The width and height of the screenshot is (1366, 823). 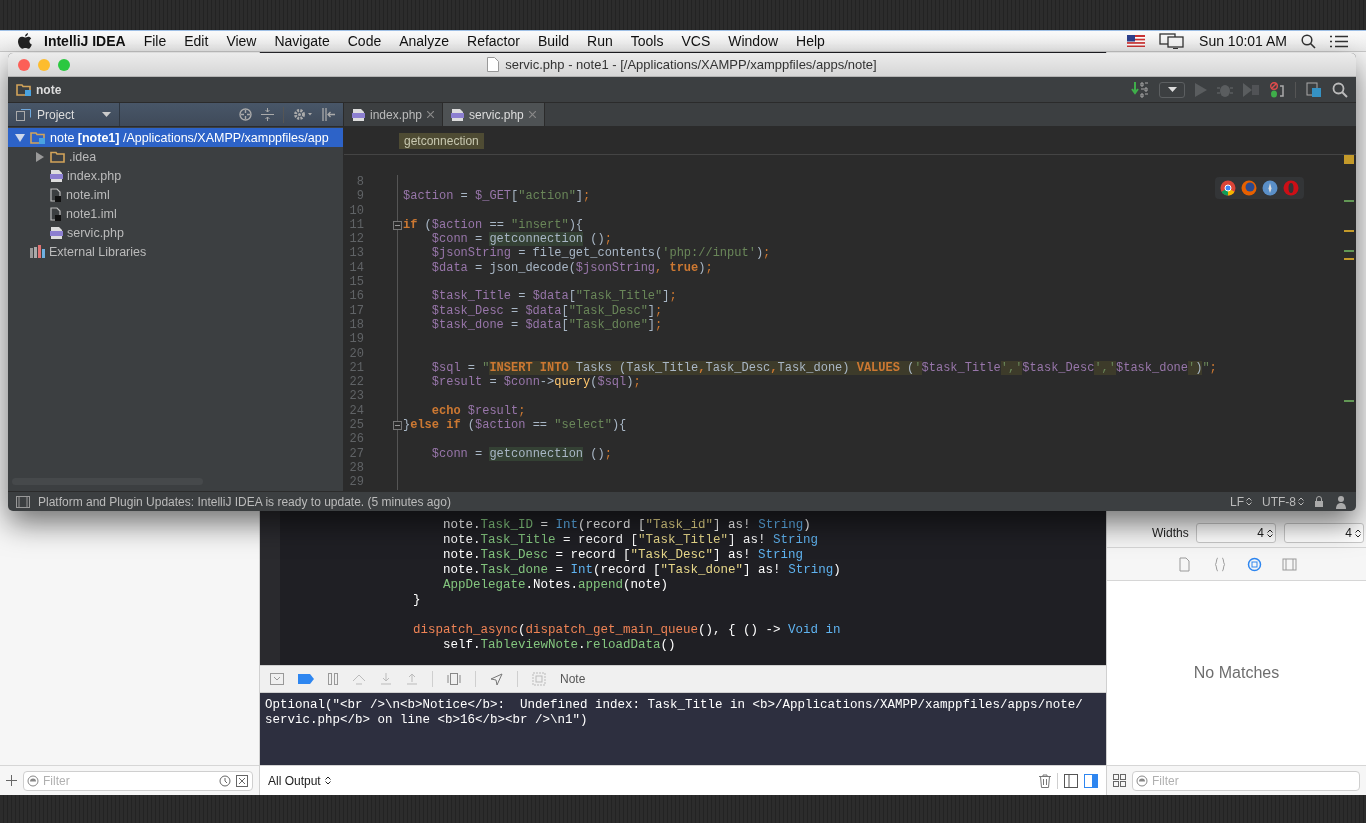 I want to click on tree-item: note [note1] /Applications/XAMPP/xamppfiles/app, so click(x=175, y=137).